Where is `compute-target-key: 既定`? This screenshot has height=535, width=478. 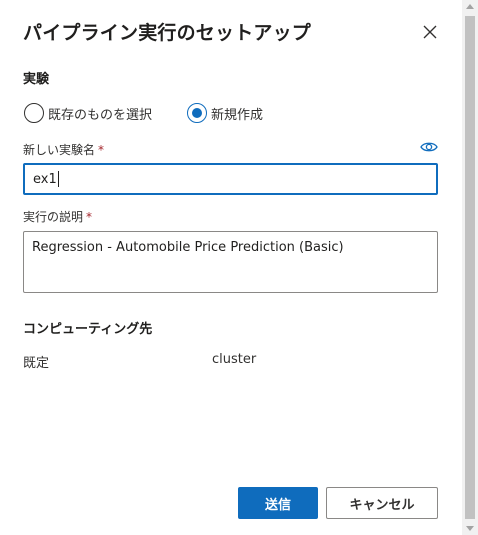 compute-target-key: 既定 is located at coordinates (36, 363).